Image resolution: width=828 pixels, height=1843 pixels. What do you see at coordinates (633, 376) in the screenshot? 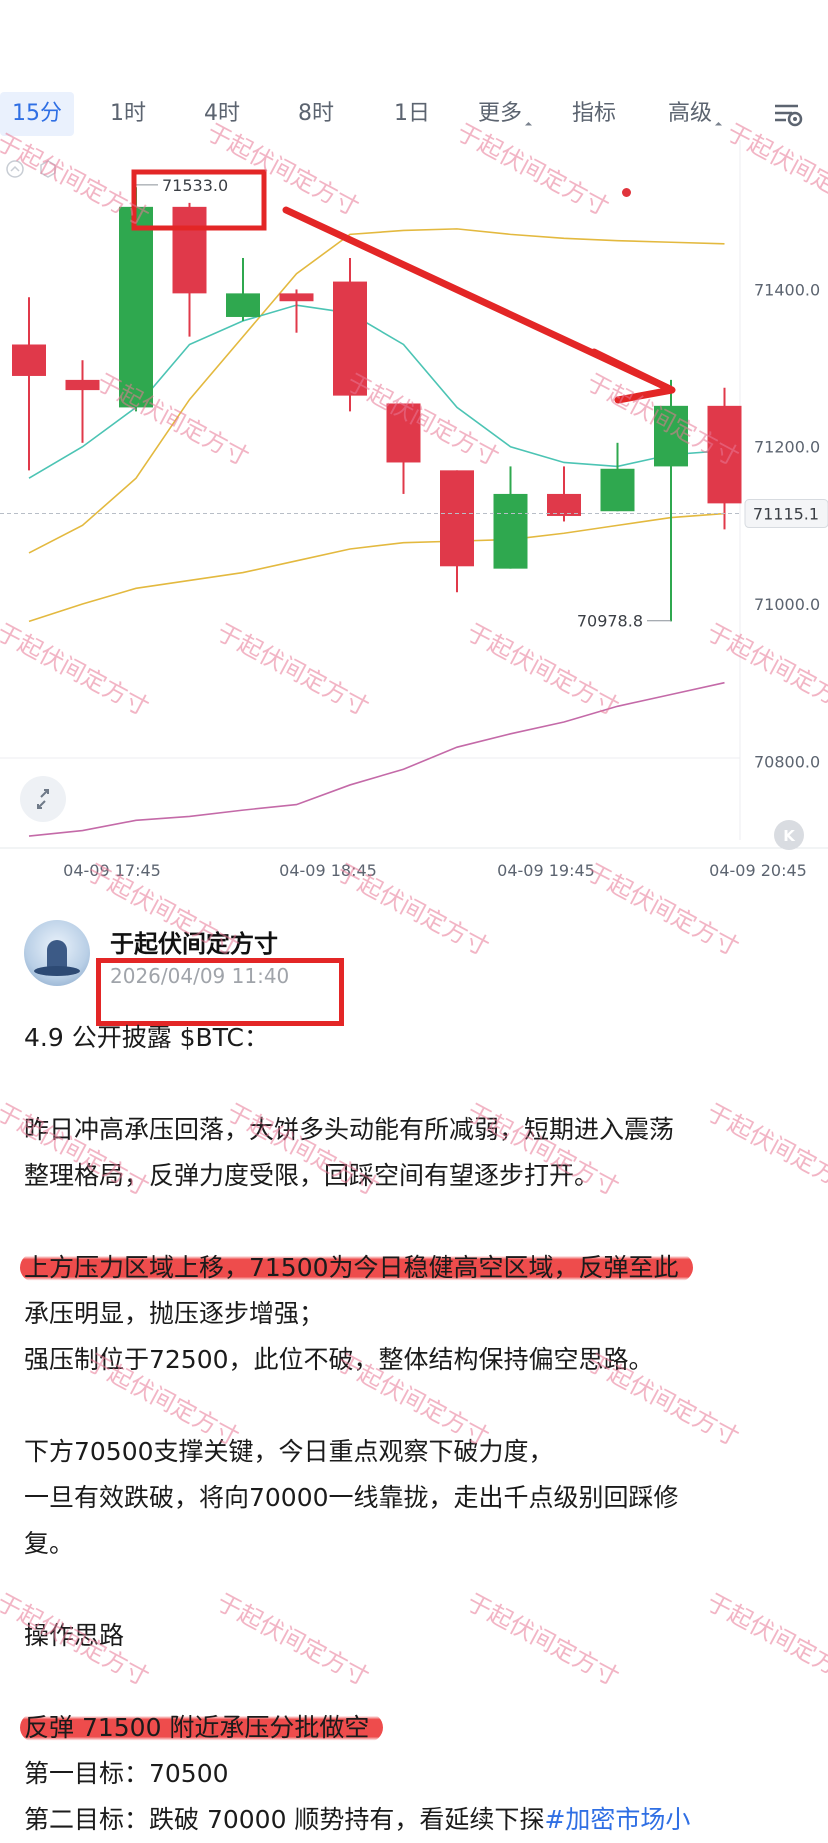
I see `trend-arrow-head` at bounding box center [633, 376].